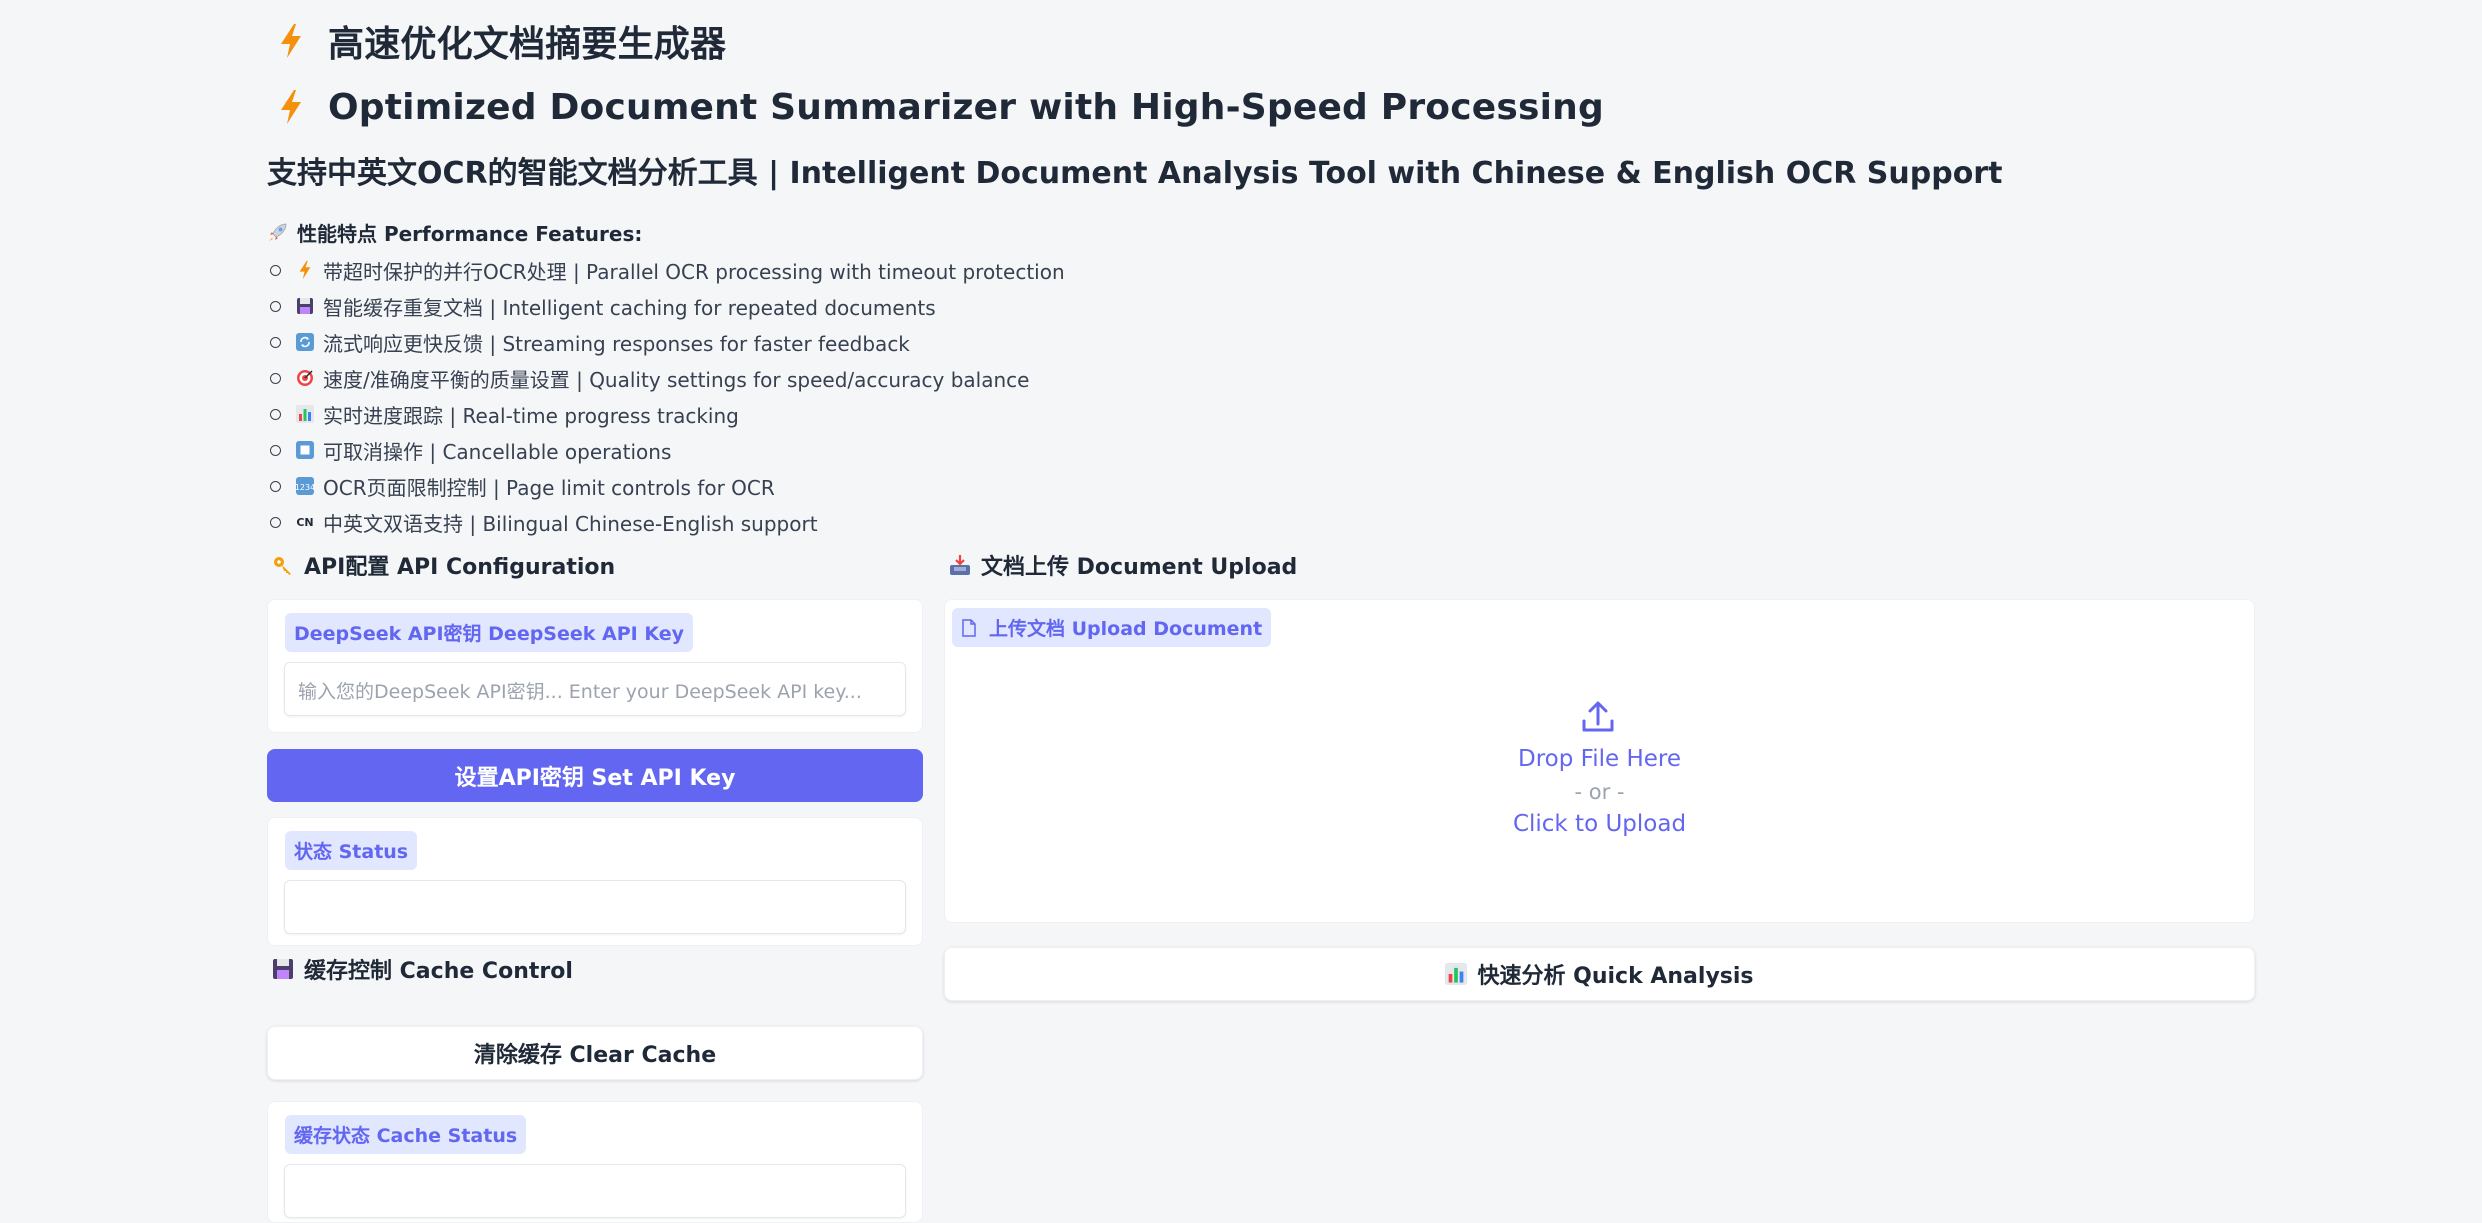  What do you see at coordinates (351, 850) in the screenshot?
I see `status-label: 状态 Status` at bounding box center [351, 850].